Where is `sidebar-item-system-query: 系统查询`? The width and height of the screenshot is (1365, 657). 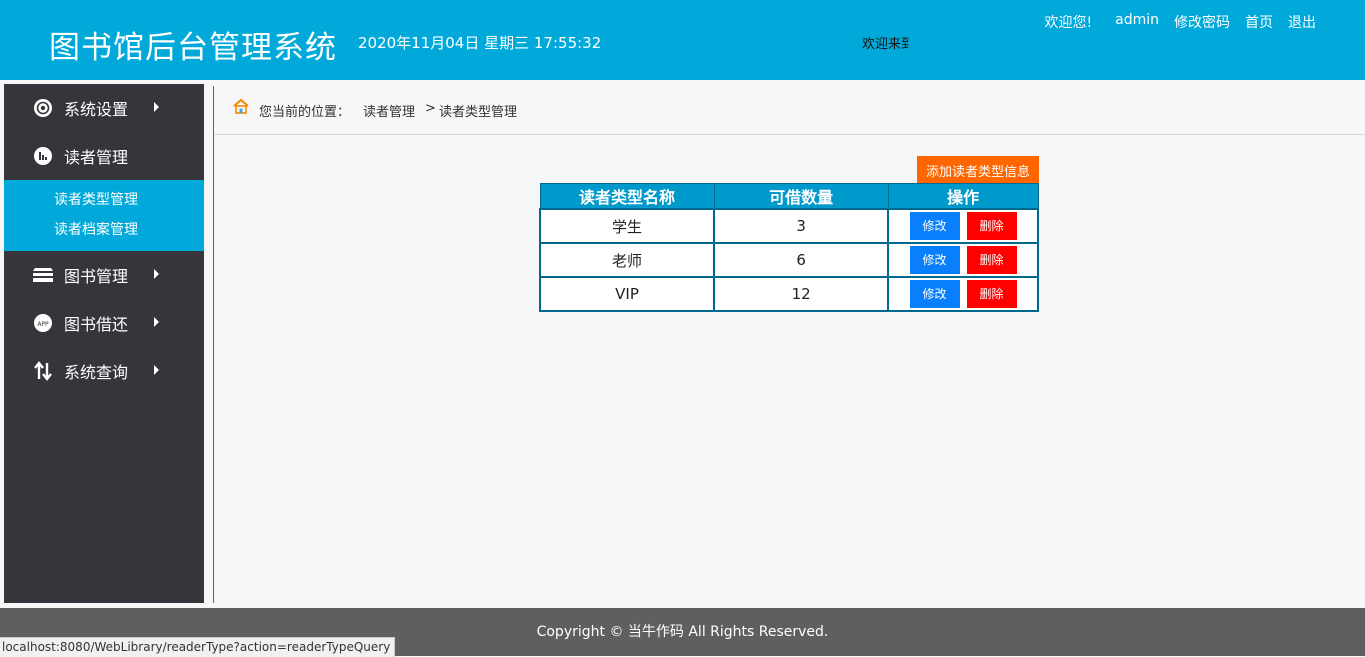
sidebar-item-system-query: 系统查询 is located at coordinates (104, 371).